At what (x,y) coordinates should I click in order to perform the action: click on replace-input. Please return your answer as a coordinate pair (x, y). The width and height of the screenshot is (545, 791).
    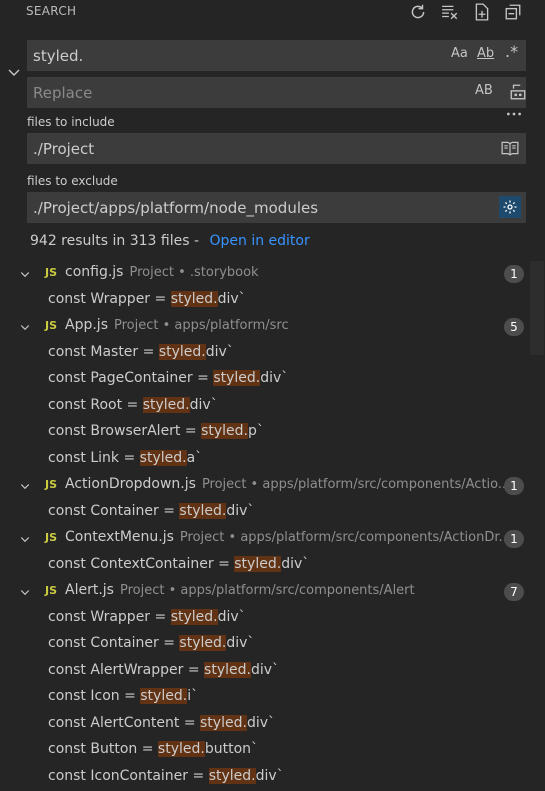
    Looking at the image, I should click on (233, 92).